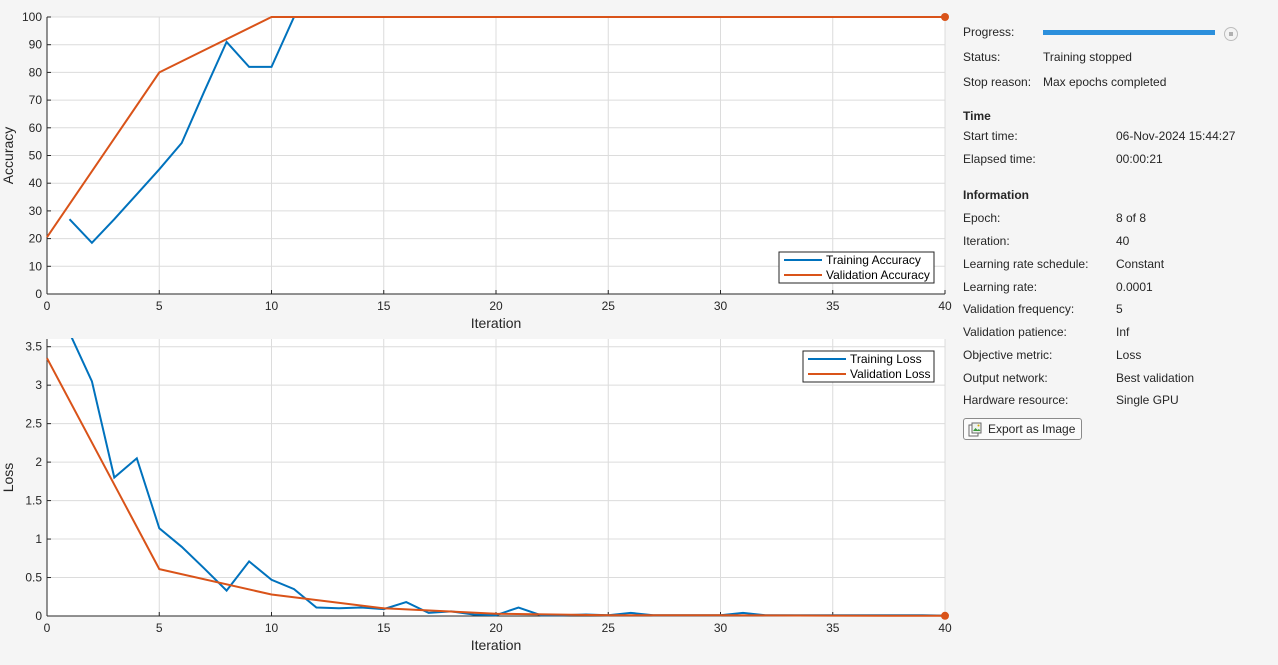  I want to click on loss-y-axis-title: Loss, so click(8, 478).